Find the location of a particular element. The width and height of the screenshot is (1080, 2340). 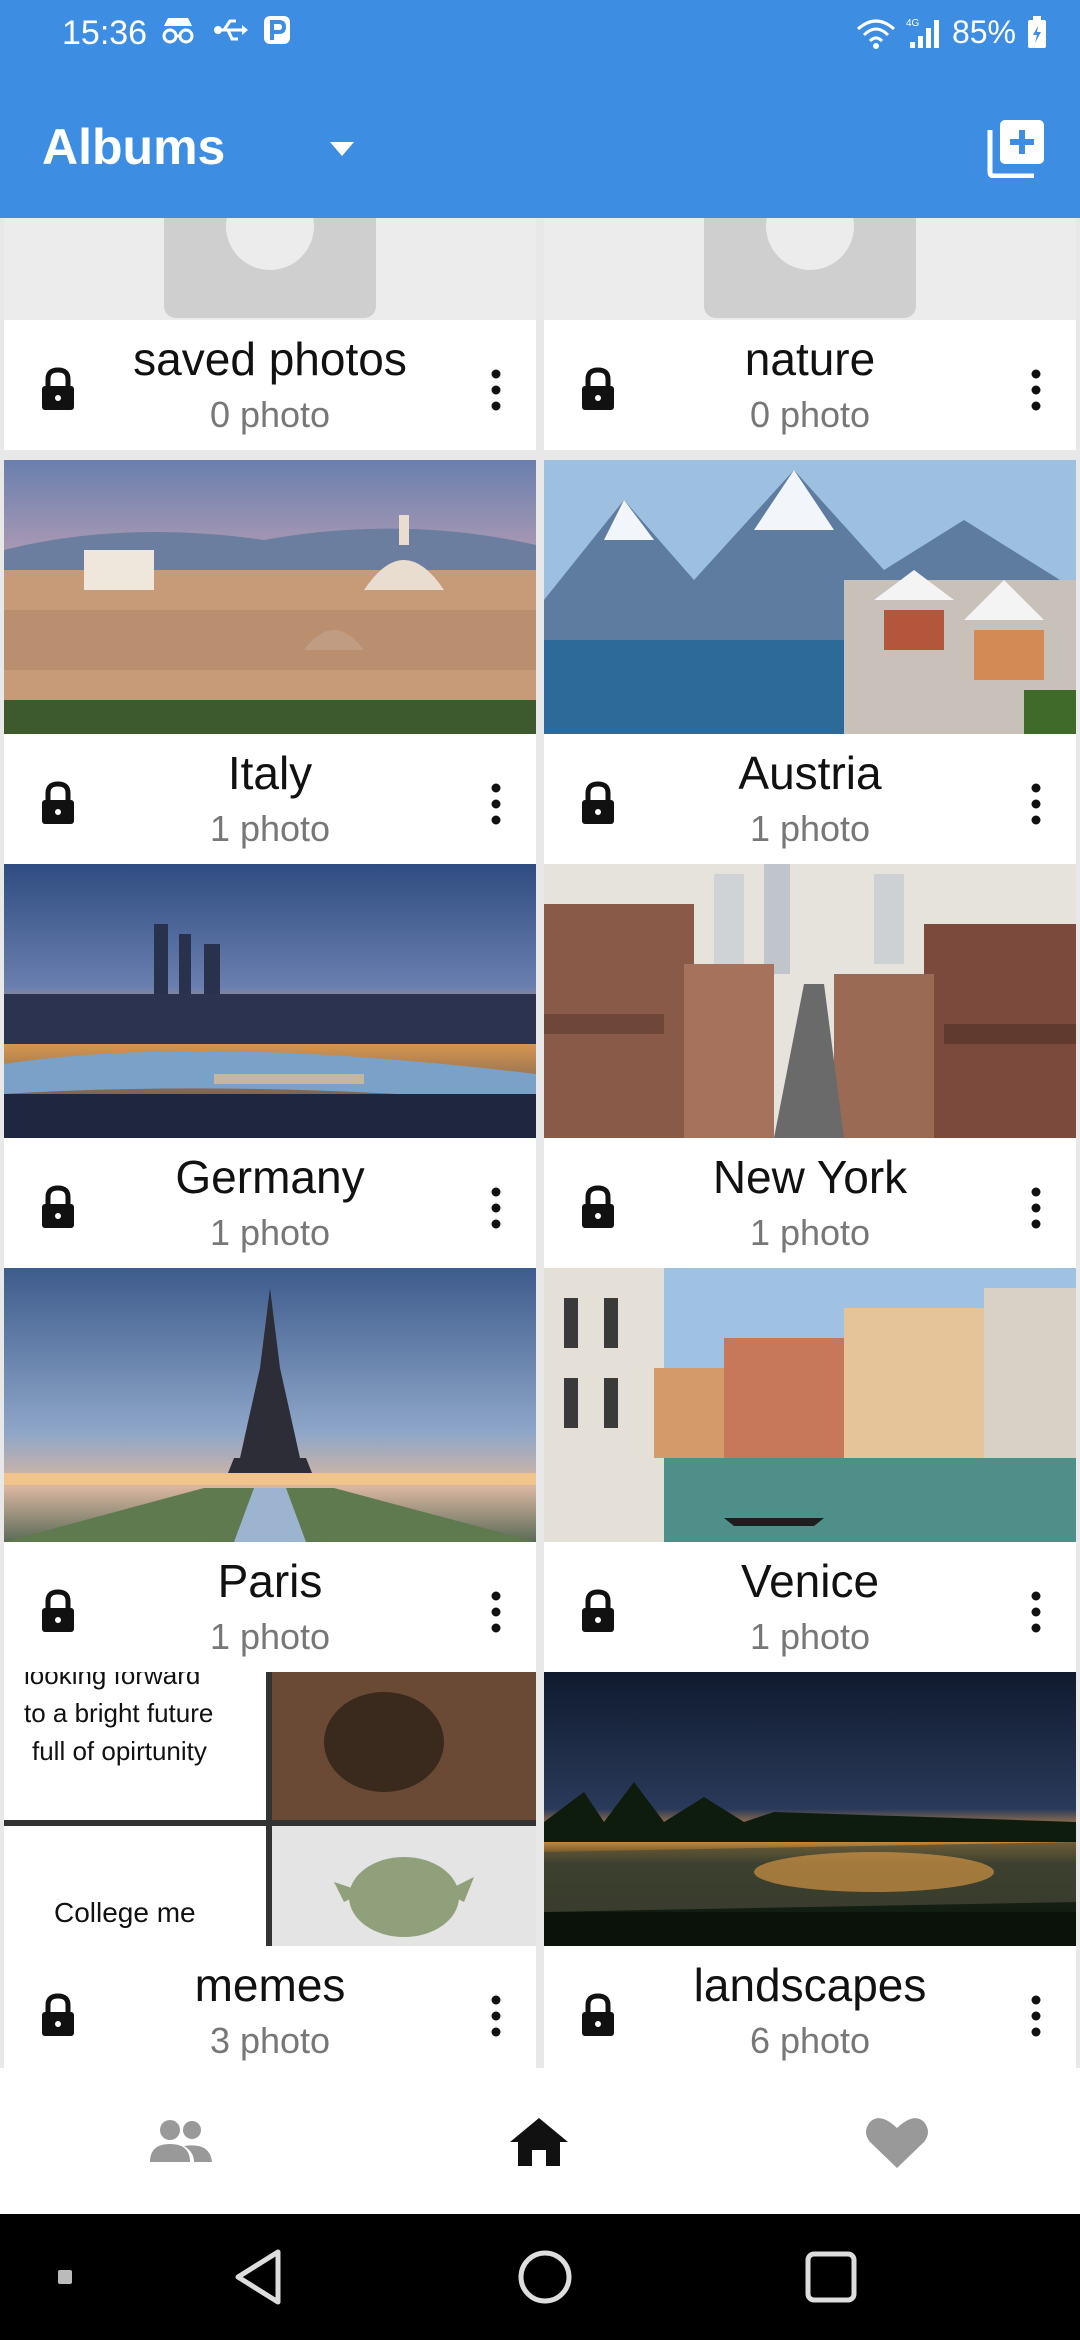

album-card-venice: Venice 1 photo is located at coordinates (810, 1470).